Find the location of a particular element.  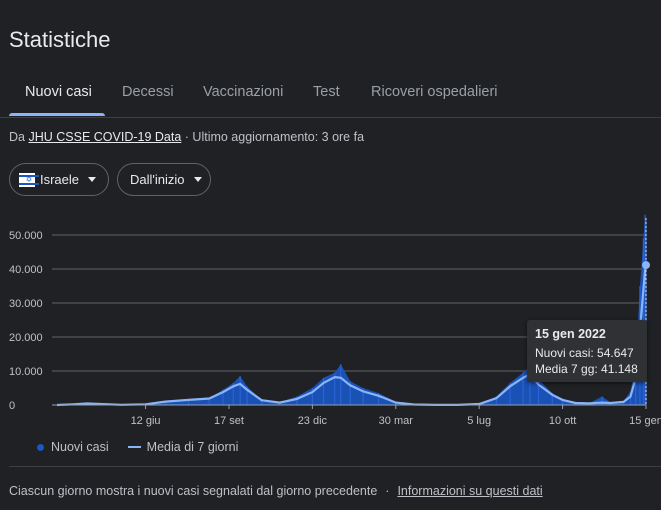

tab-decessi: Decessi is located at coordinates (148, 92).